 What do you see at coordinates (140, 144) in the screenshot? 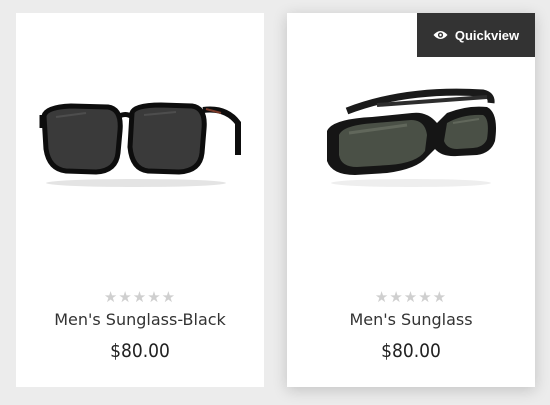
I see `sunglasses-black-image` at bounding box center [140, 144].